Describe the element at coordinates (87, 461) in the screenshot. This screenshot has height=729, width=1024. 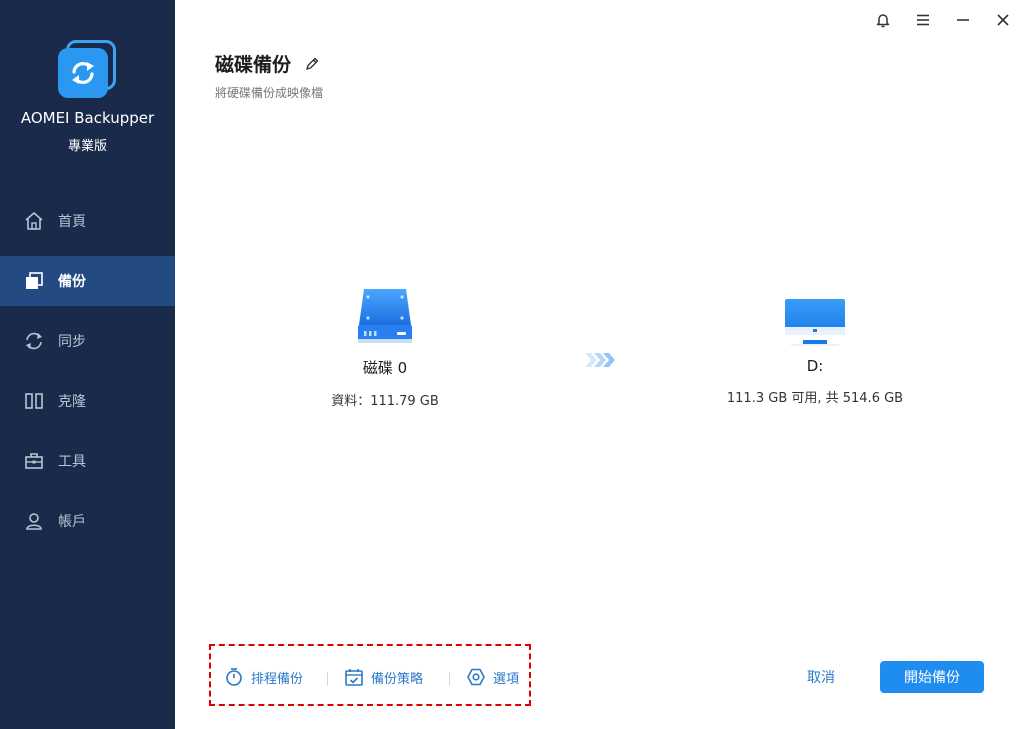
I see `sidebar-item-tools: 工具` at that location.